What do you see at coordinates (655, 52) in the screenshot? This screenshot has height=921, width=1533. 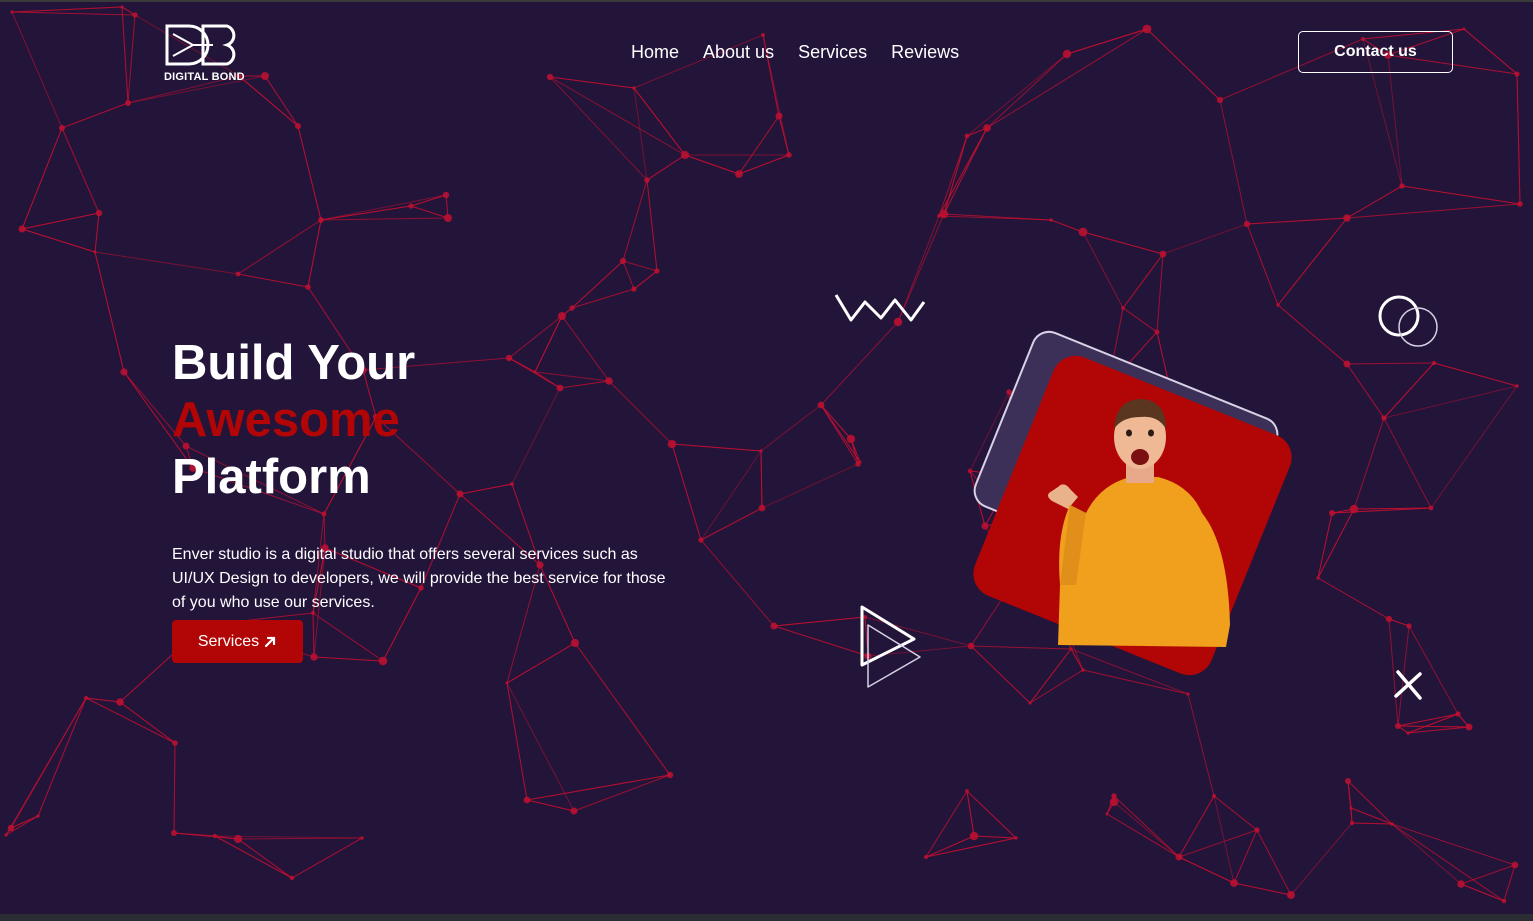 I see `nav-home: Home` at bounding box center [655, 52].